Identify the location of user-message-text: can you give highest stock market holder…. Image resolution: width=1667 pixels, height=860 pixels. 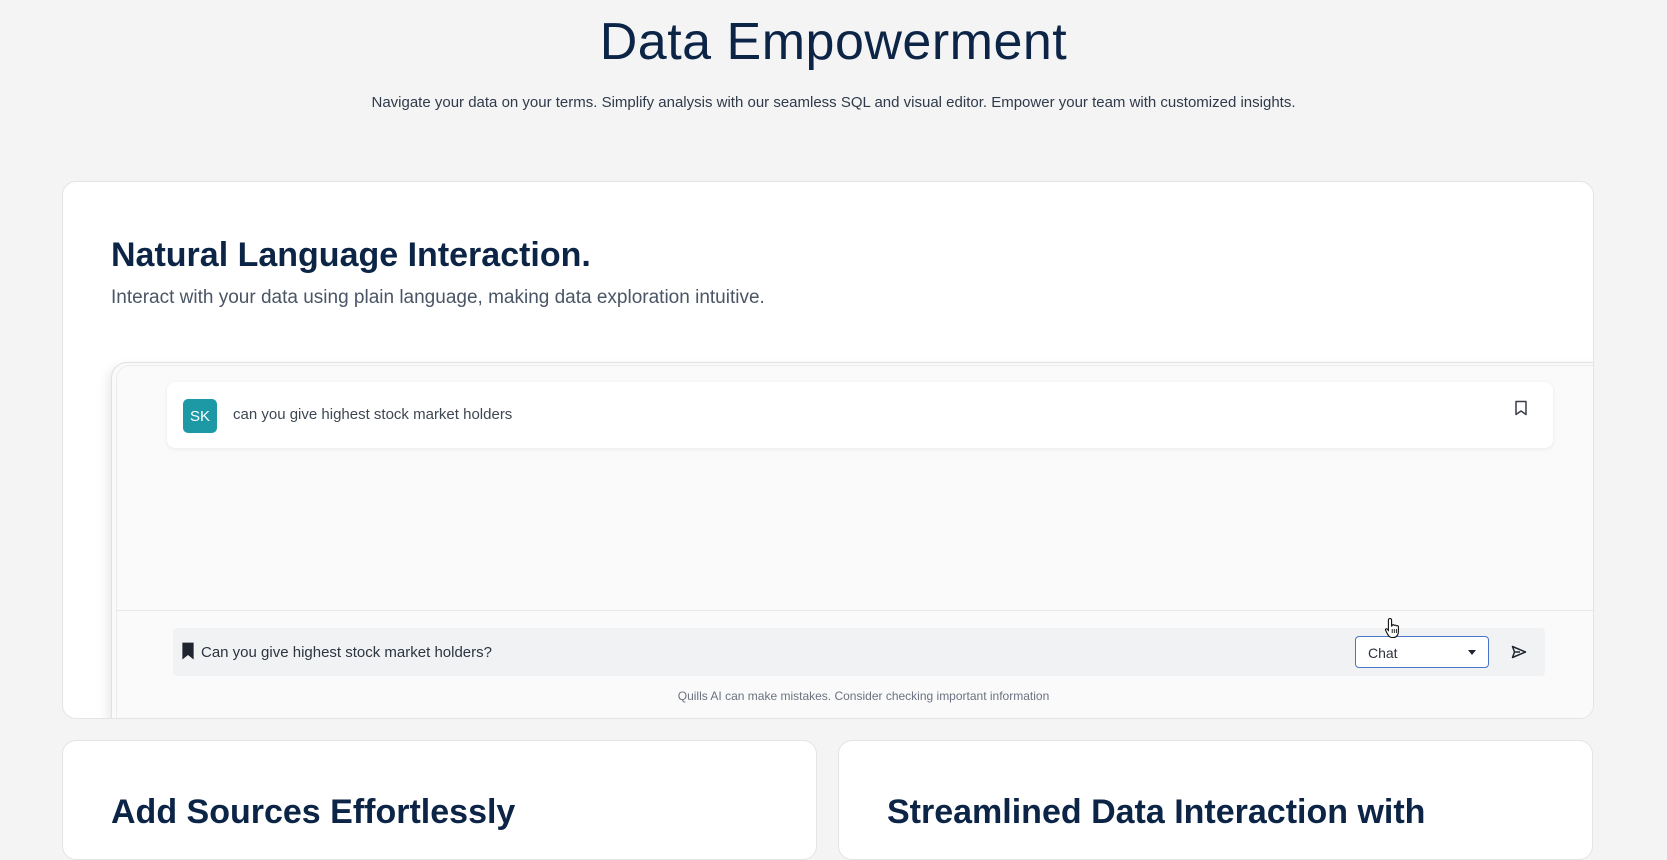
(373, 414).